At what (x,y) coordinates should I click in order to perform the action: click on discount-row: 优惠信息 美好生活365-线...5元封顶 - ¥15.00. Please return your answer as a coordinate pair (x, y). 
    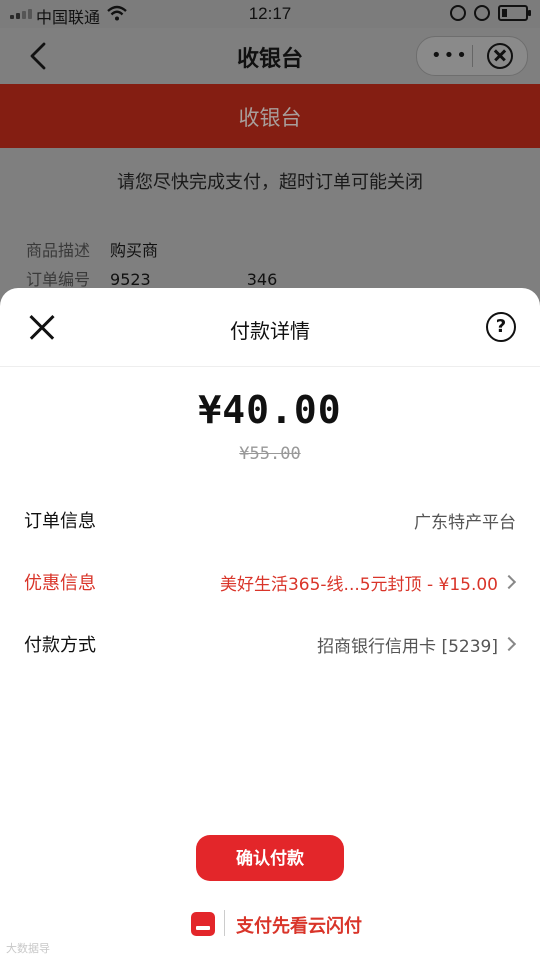
    Looking at the image, I should click on (270, 584).